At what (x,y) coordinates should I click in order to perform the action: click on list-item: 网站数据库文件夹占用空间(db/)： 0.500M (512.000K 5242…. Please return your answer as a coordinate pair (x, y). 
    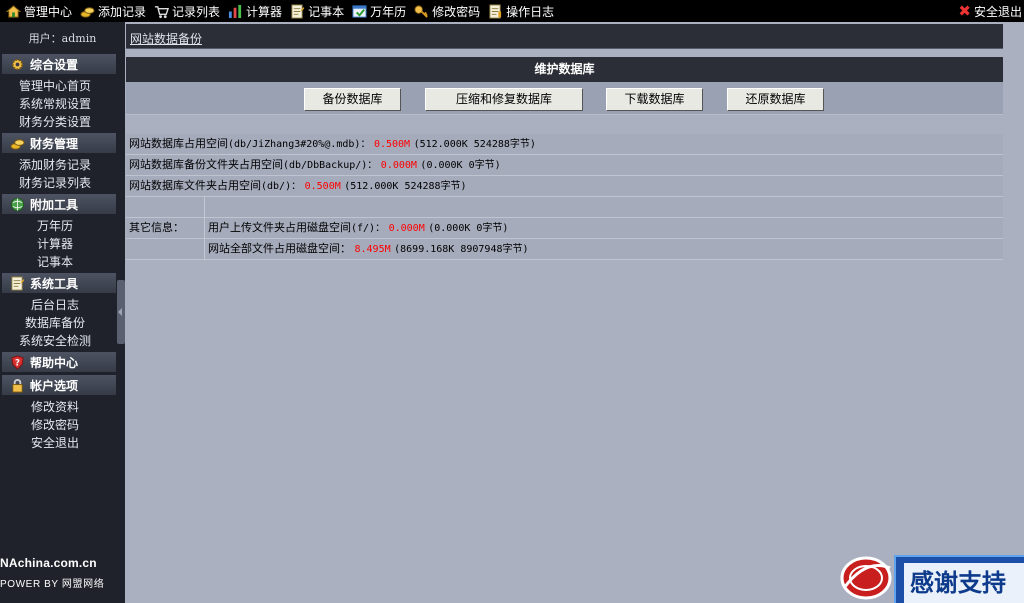
    Looking at the image, I should click on (564, 186).